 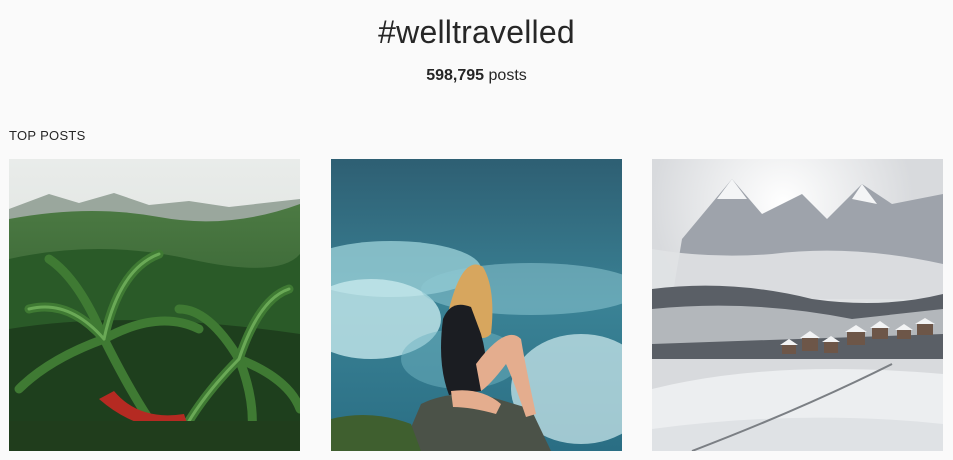 I want to click on post-count-number: 598,795, so click(x=455, y=75).